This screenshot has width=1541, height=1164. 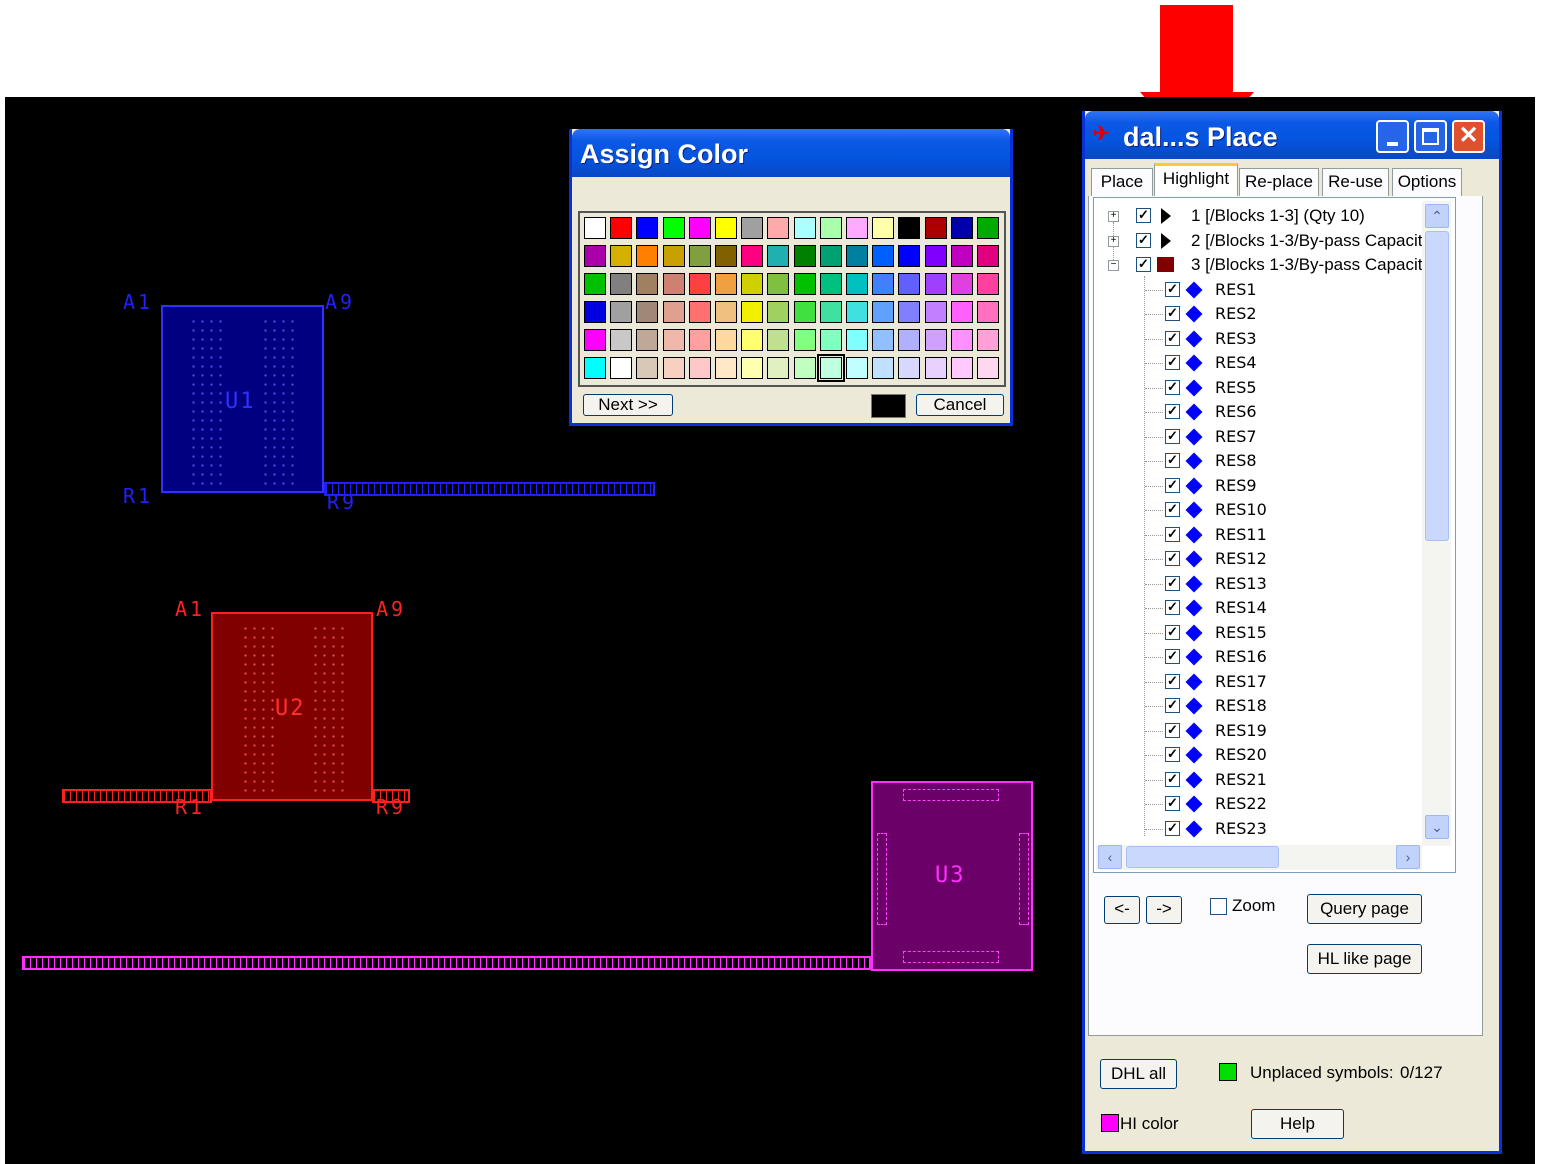 What do you see at coordinates (1110, 857) in the screenshot?
I see `scroll-left-arrow: ‹` at bounding box center [1110, 857].